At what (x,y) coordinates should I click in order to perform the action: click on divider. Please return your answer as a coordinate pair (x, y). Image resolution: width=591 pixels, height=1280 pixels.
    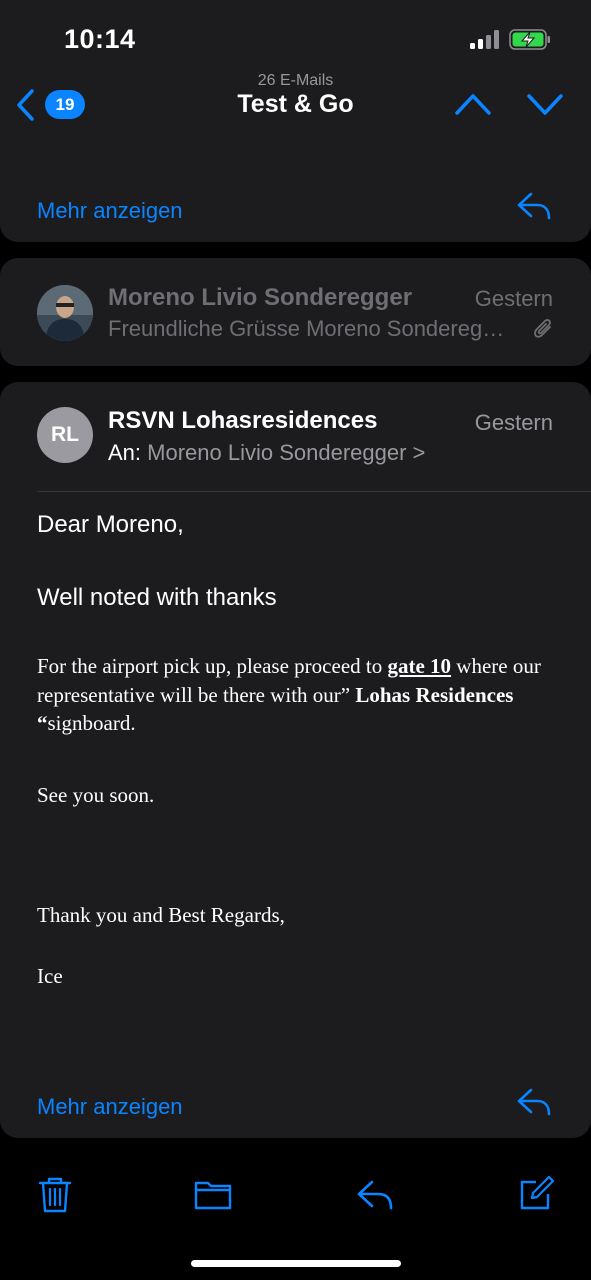
    Looking at the image, I should click on (314, 491).